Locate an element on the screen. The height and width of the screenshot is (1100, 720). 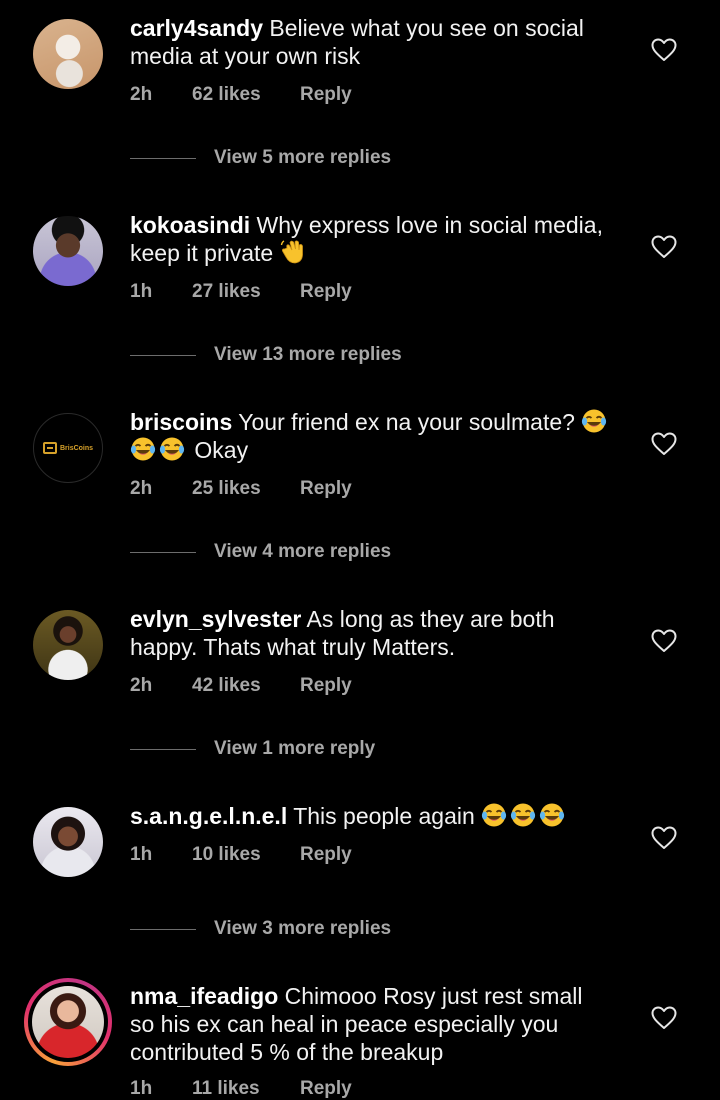
comment-likes: 25 likes is located at coordinates (226, 489).